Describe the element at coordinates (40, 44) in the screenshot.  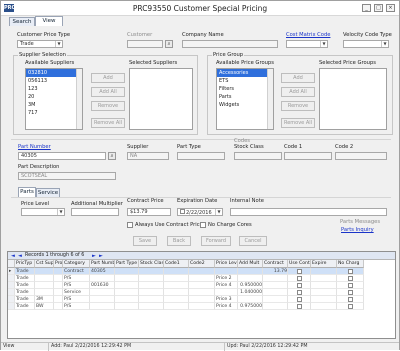
I see `customer-price-type-select: Trade ▼` at that location.